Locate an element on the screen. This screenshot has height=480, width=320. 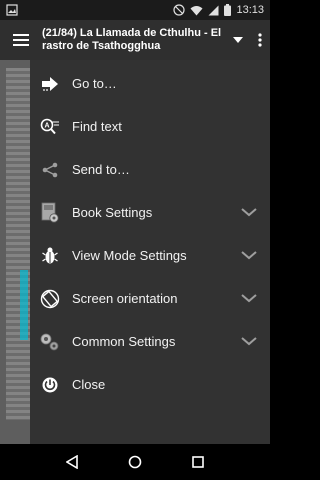
menu-item-view-mode-settings: View Mode Settings is located at coordinates (150, 255).